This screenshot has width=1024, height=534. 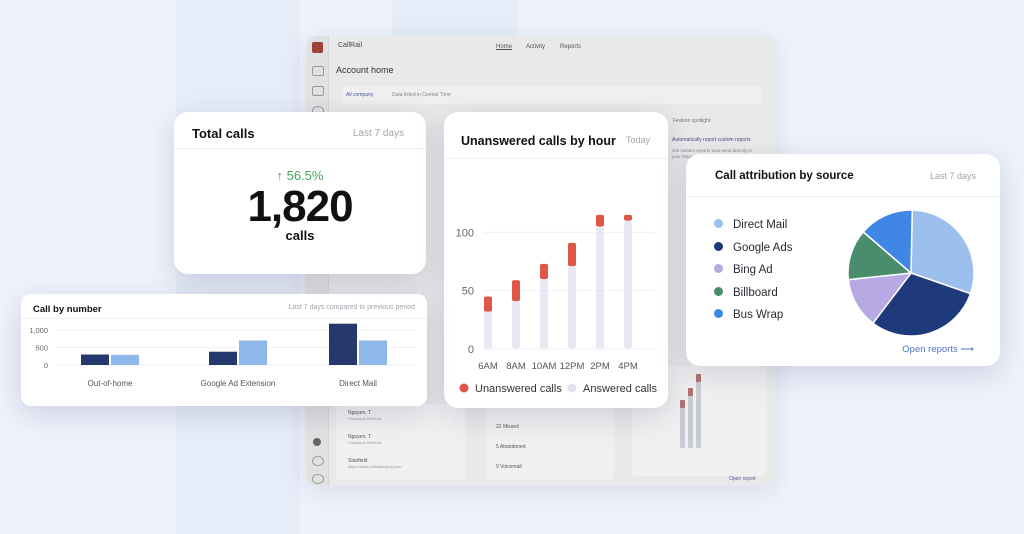 I want to click on chart-icon, so click(x=318, y=71).